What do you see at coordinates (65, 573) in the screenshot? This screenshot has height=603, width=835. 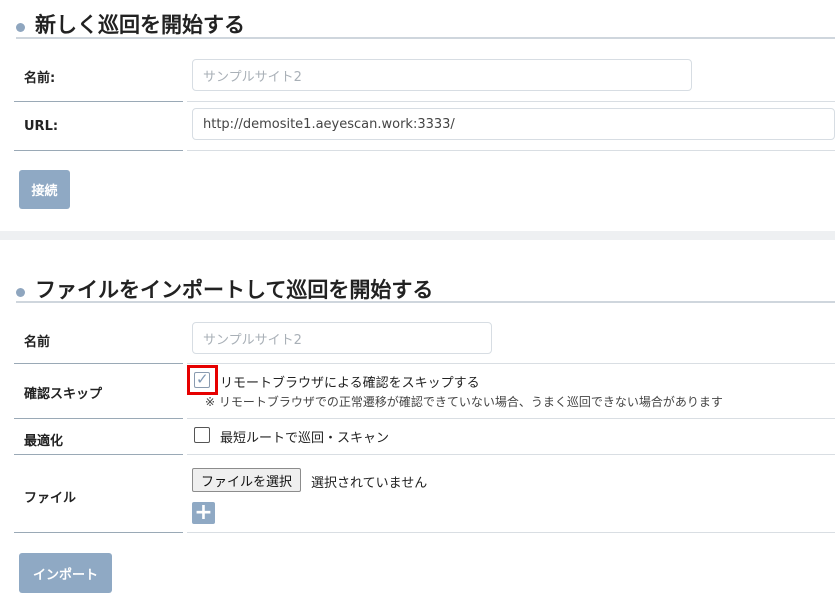 I see `import-button: インポート` at bounding box center [65, 573].